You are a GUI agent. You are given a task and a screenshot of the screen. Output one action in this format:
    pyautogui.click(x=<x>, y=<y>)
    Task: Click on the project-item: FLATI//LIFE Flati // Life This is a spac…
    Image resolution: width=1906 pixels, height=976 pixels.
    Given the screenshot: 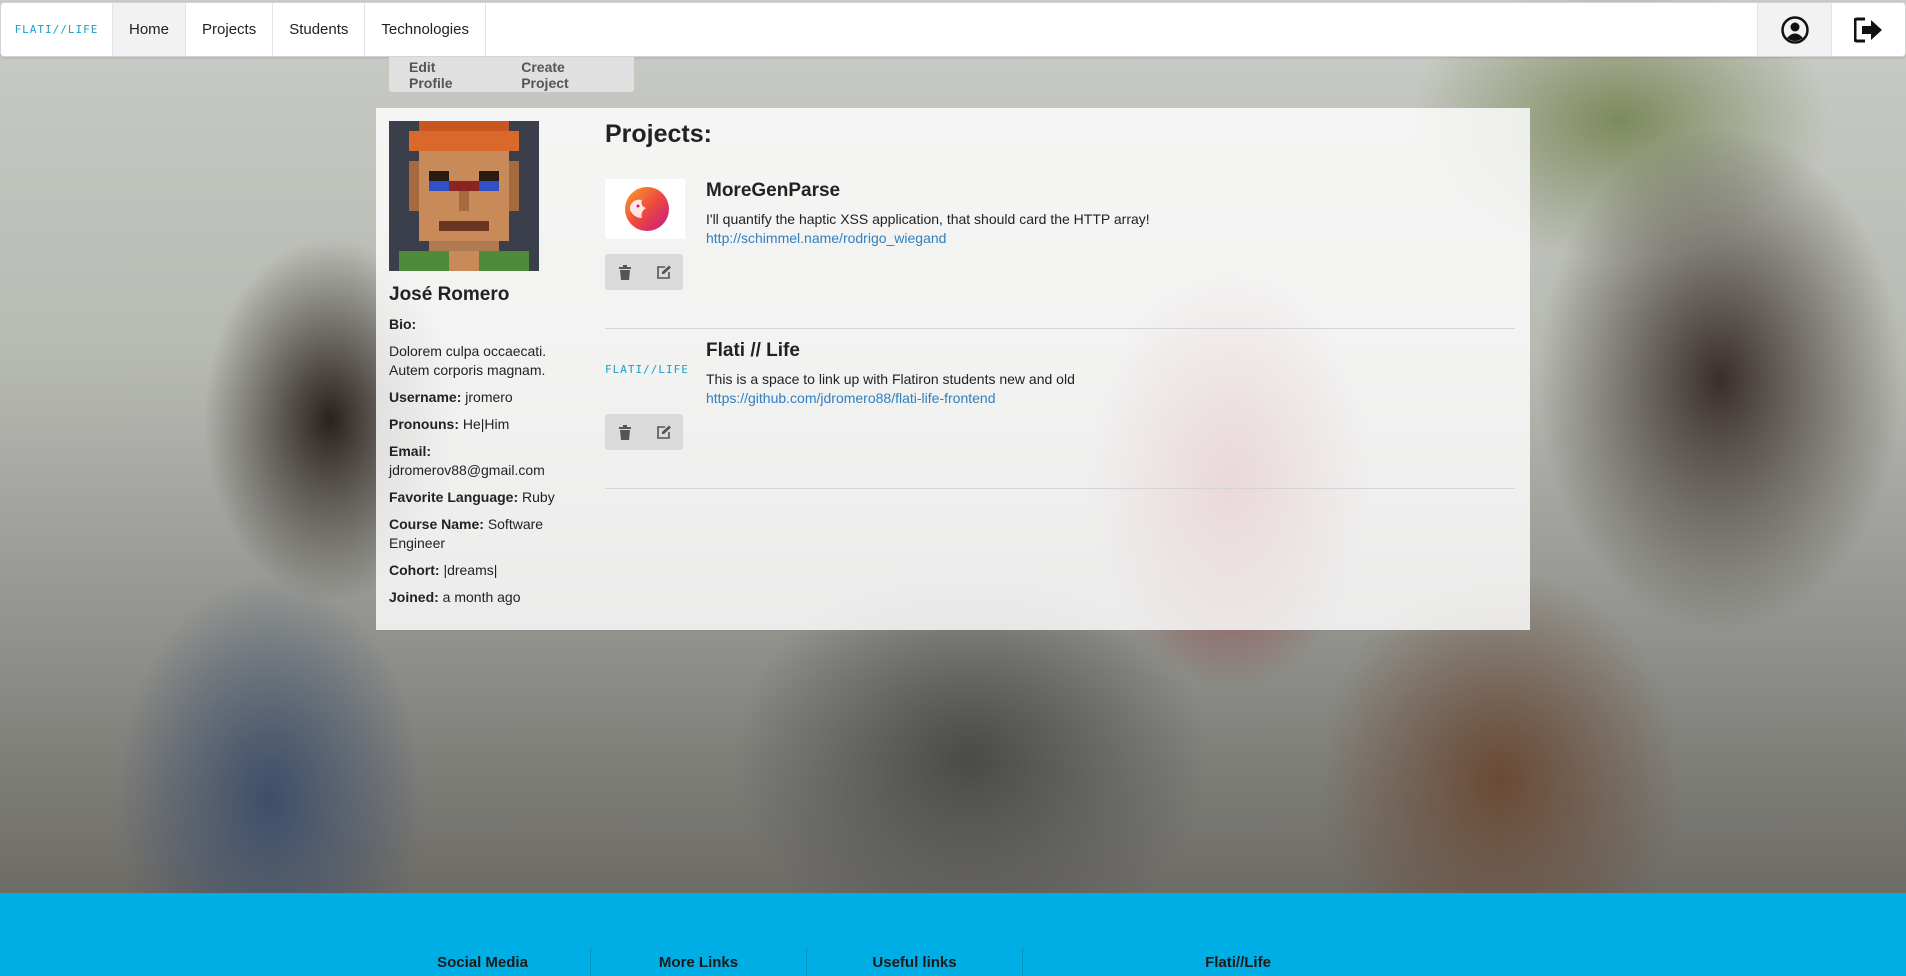 What is the action you would take?
    pyautogui.click(x=1060, y=409)
    